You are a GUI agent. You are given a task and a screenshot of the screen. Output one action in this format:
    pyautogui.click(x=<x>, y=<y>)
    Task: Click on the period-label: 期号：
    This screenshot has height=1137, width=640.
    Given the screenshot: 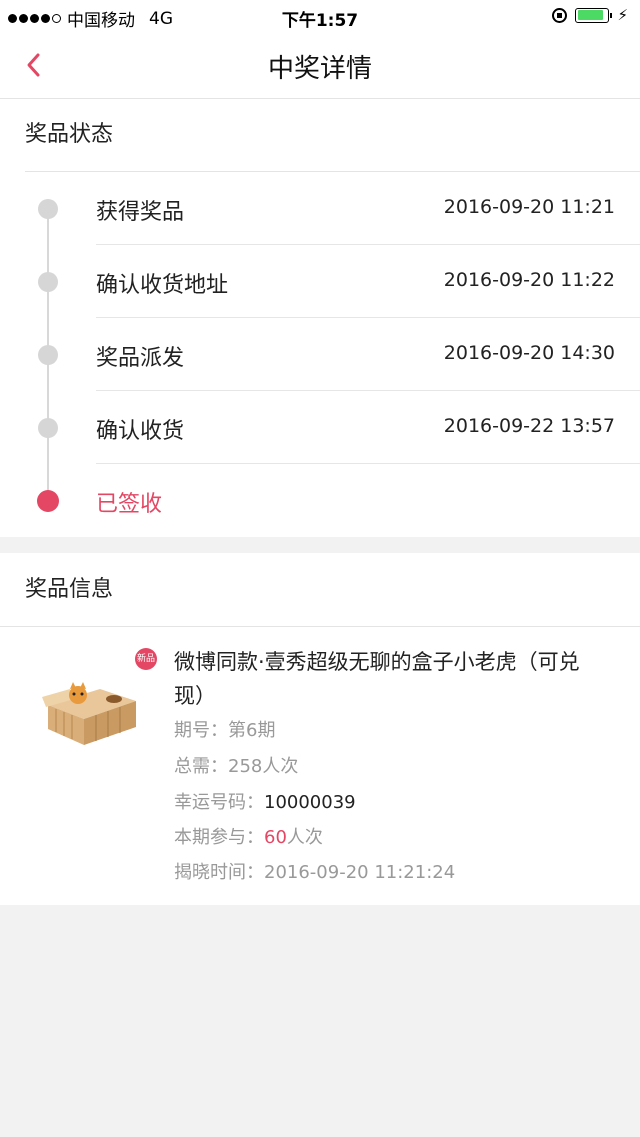 What is the action you would take?
    pyautogui.click(x=201, y=730)
    